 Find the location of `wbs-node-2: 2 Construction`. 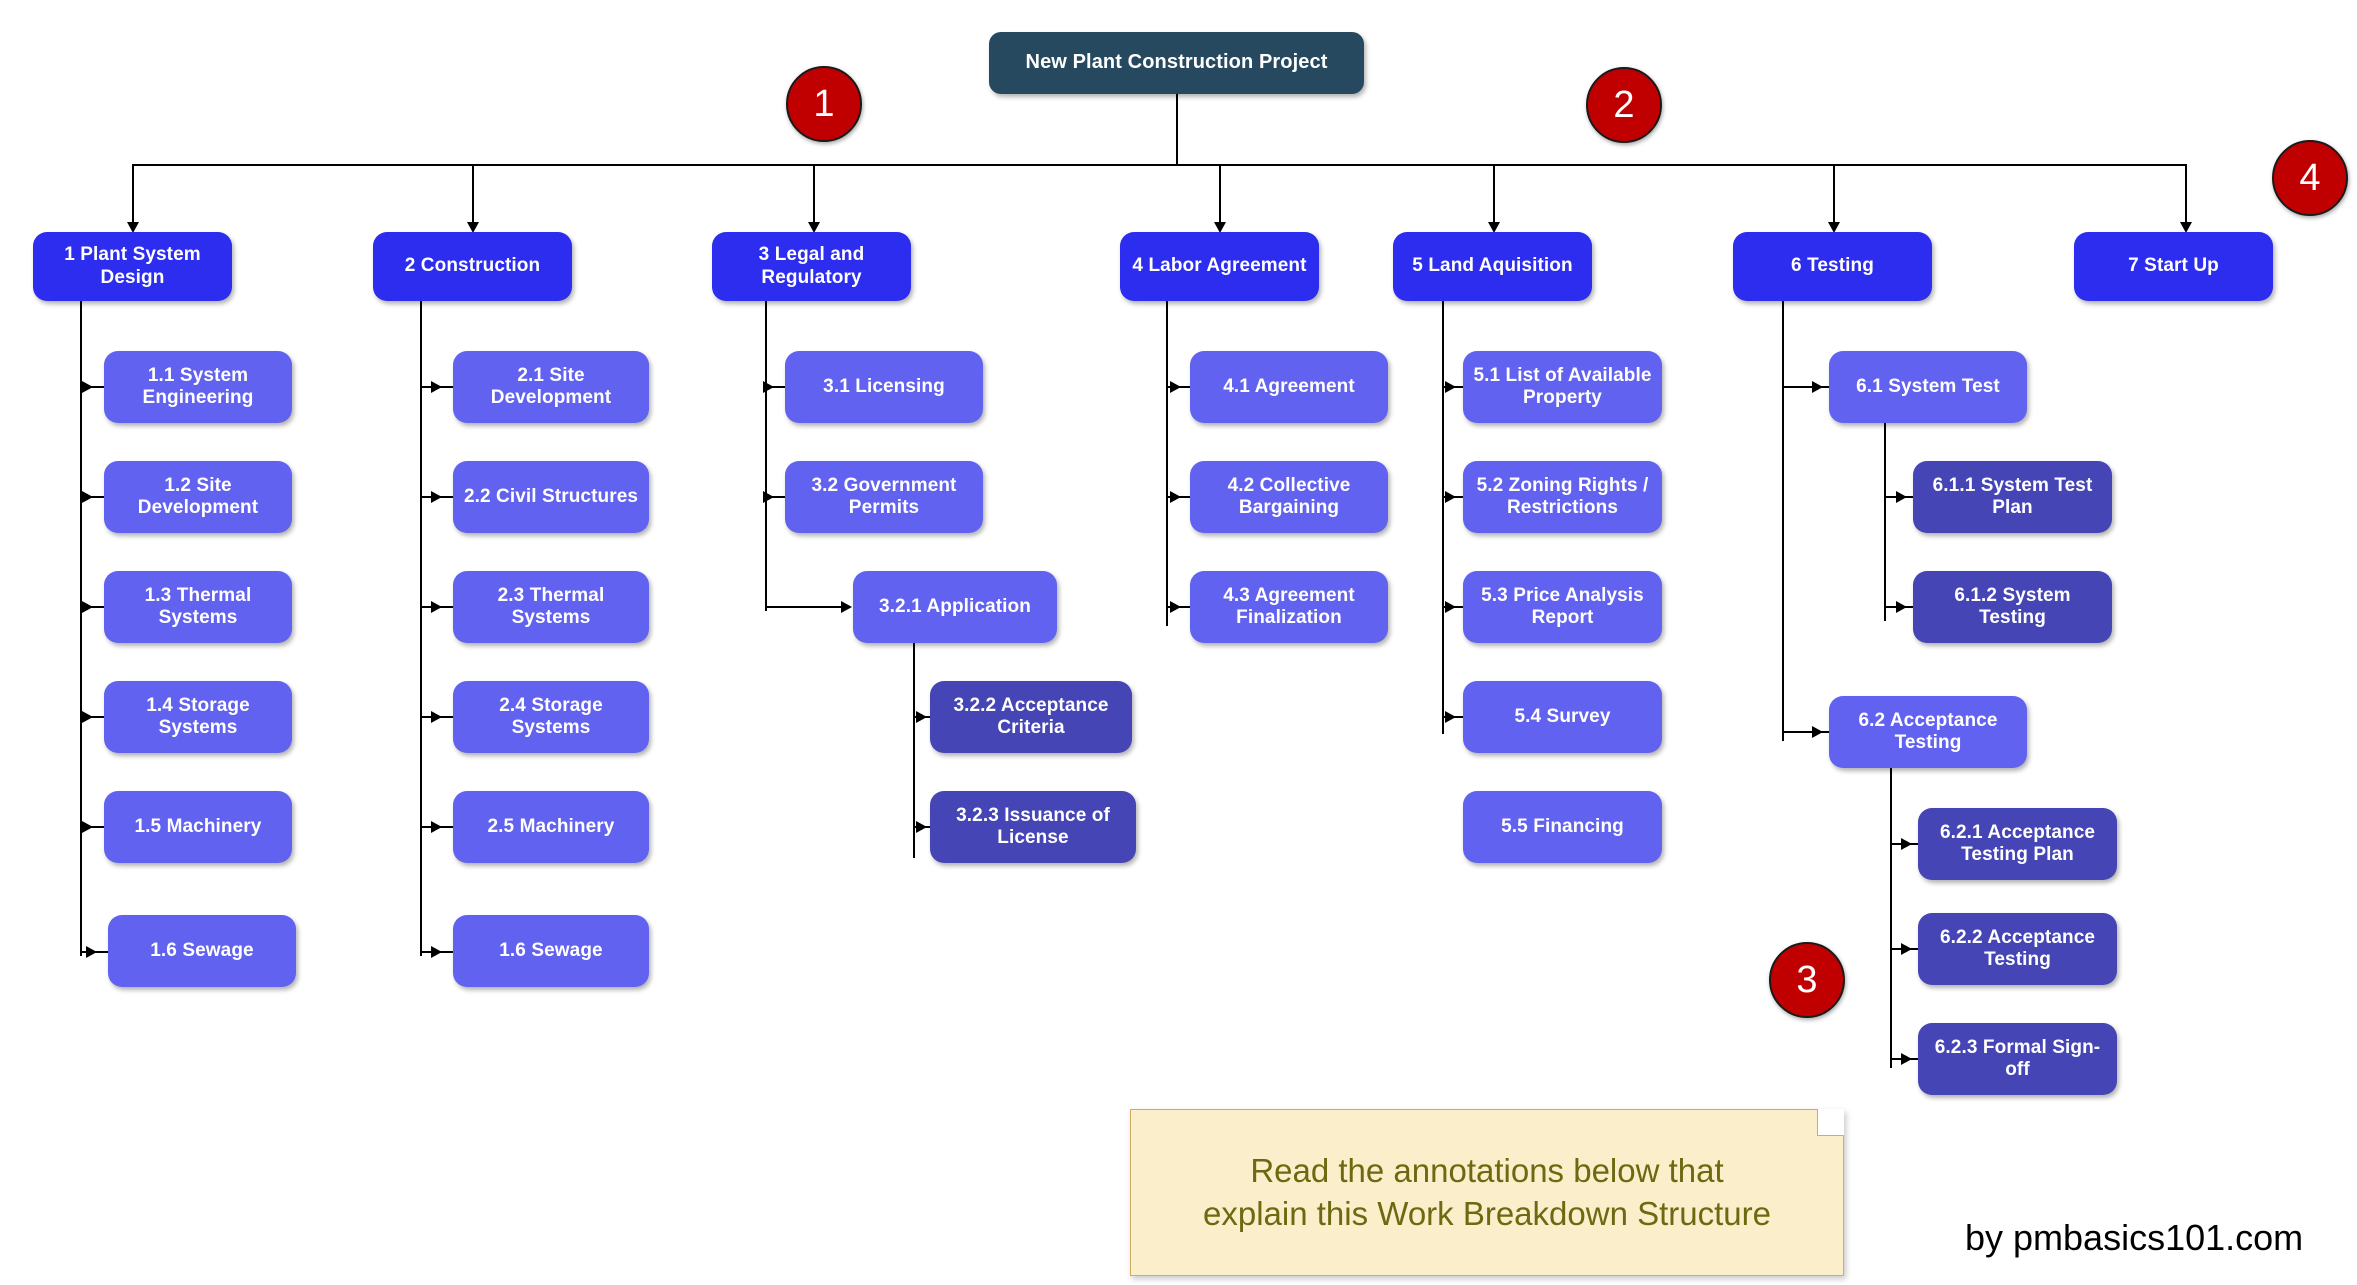

wbs-node-2: 2 Construction is located at coordinates (472, 266).